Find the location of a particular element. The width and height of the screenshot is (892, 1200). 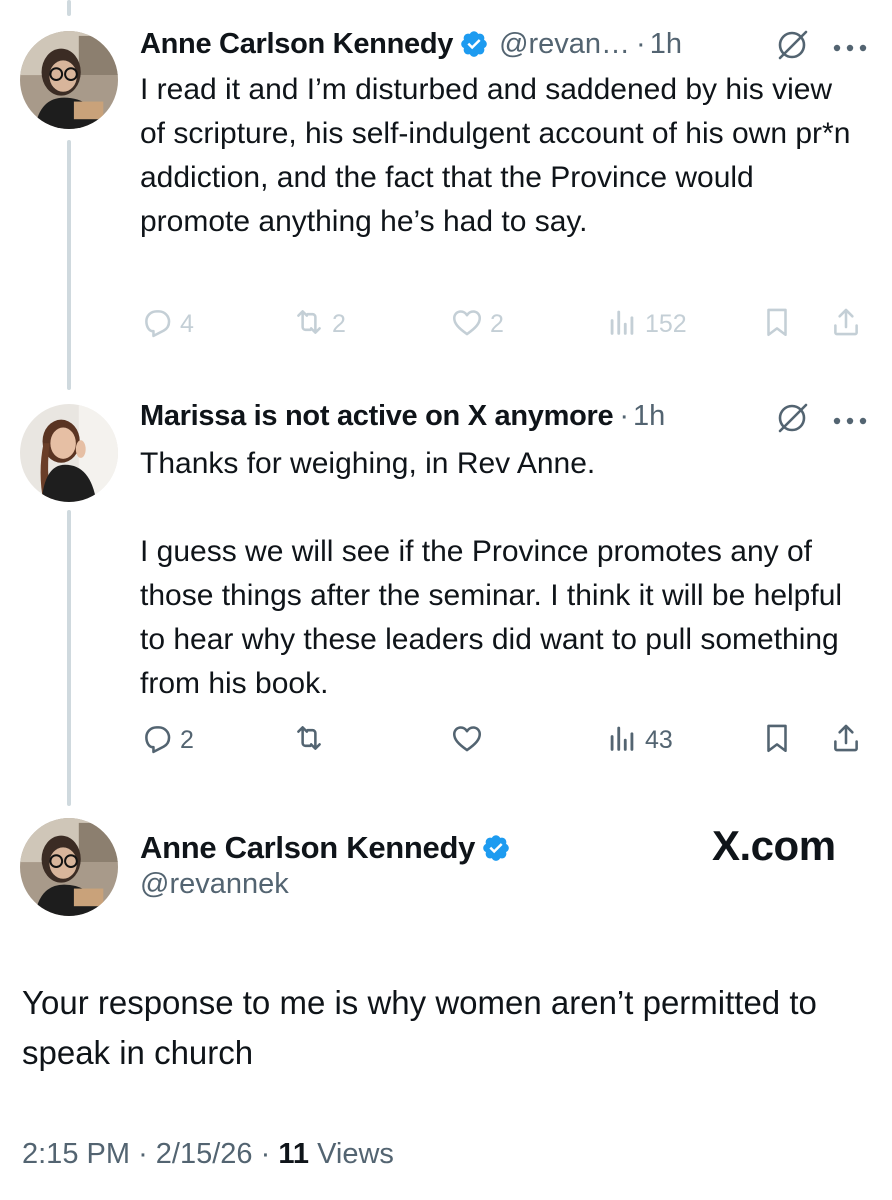

views-button: 43 is located at coordinates (639, 740).